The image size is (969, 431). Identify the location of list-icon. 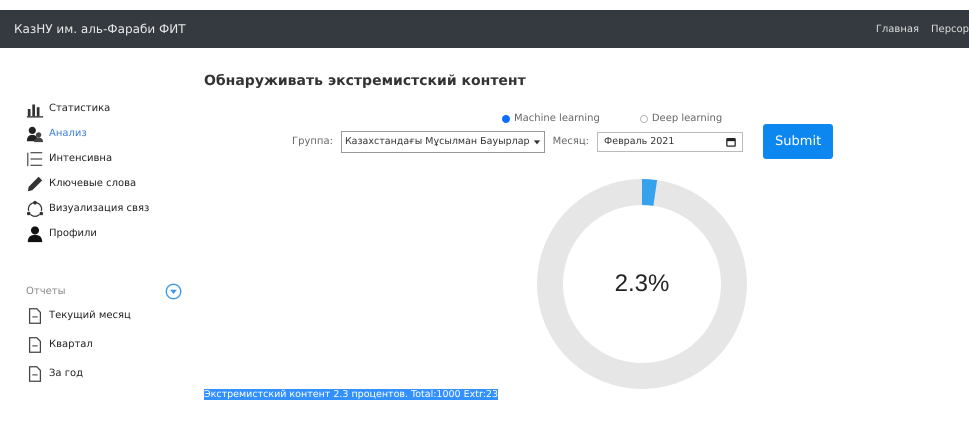
(35, 159).